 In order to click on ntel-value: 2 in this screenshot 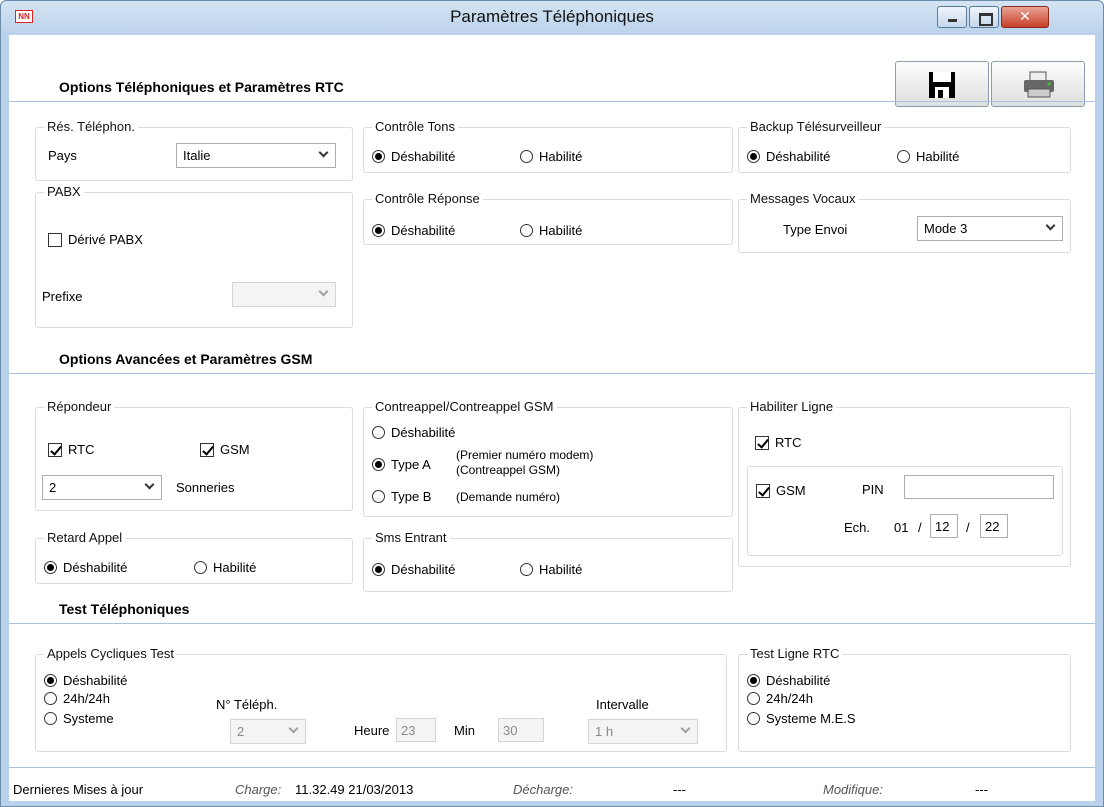, I will do `click(241, 731)`.